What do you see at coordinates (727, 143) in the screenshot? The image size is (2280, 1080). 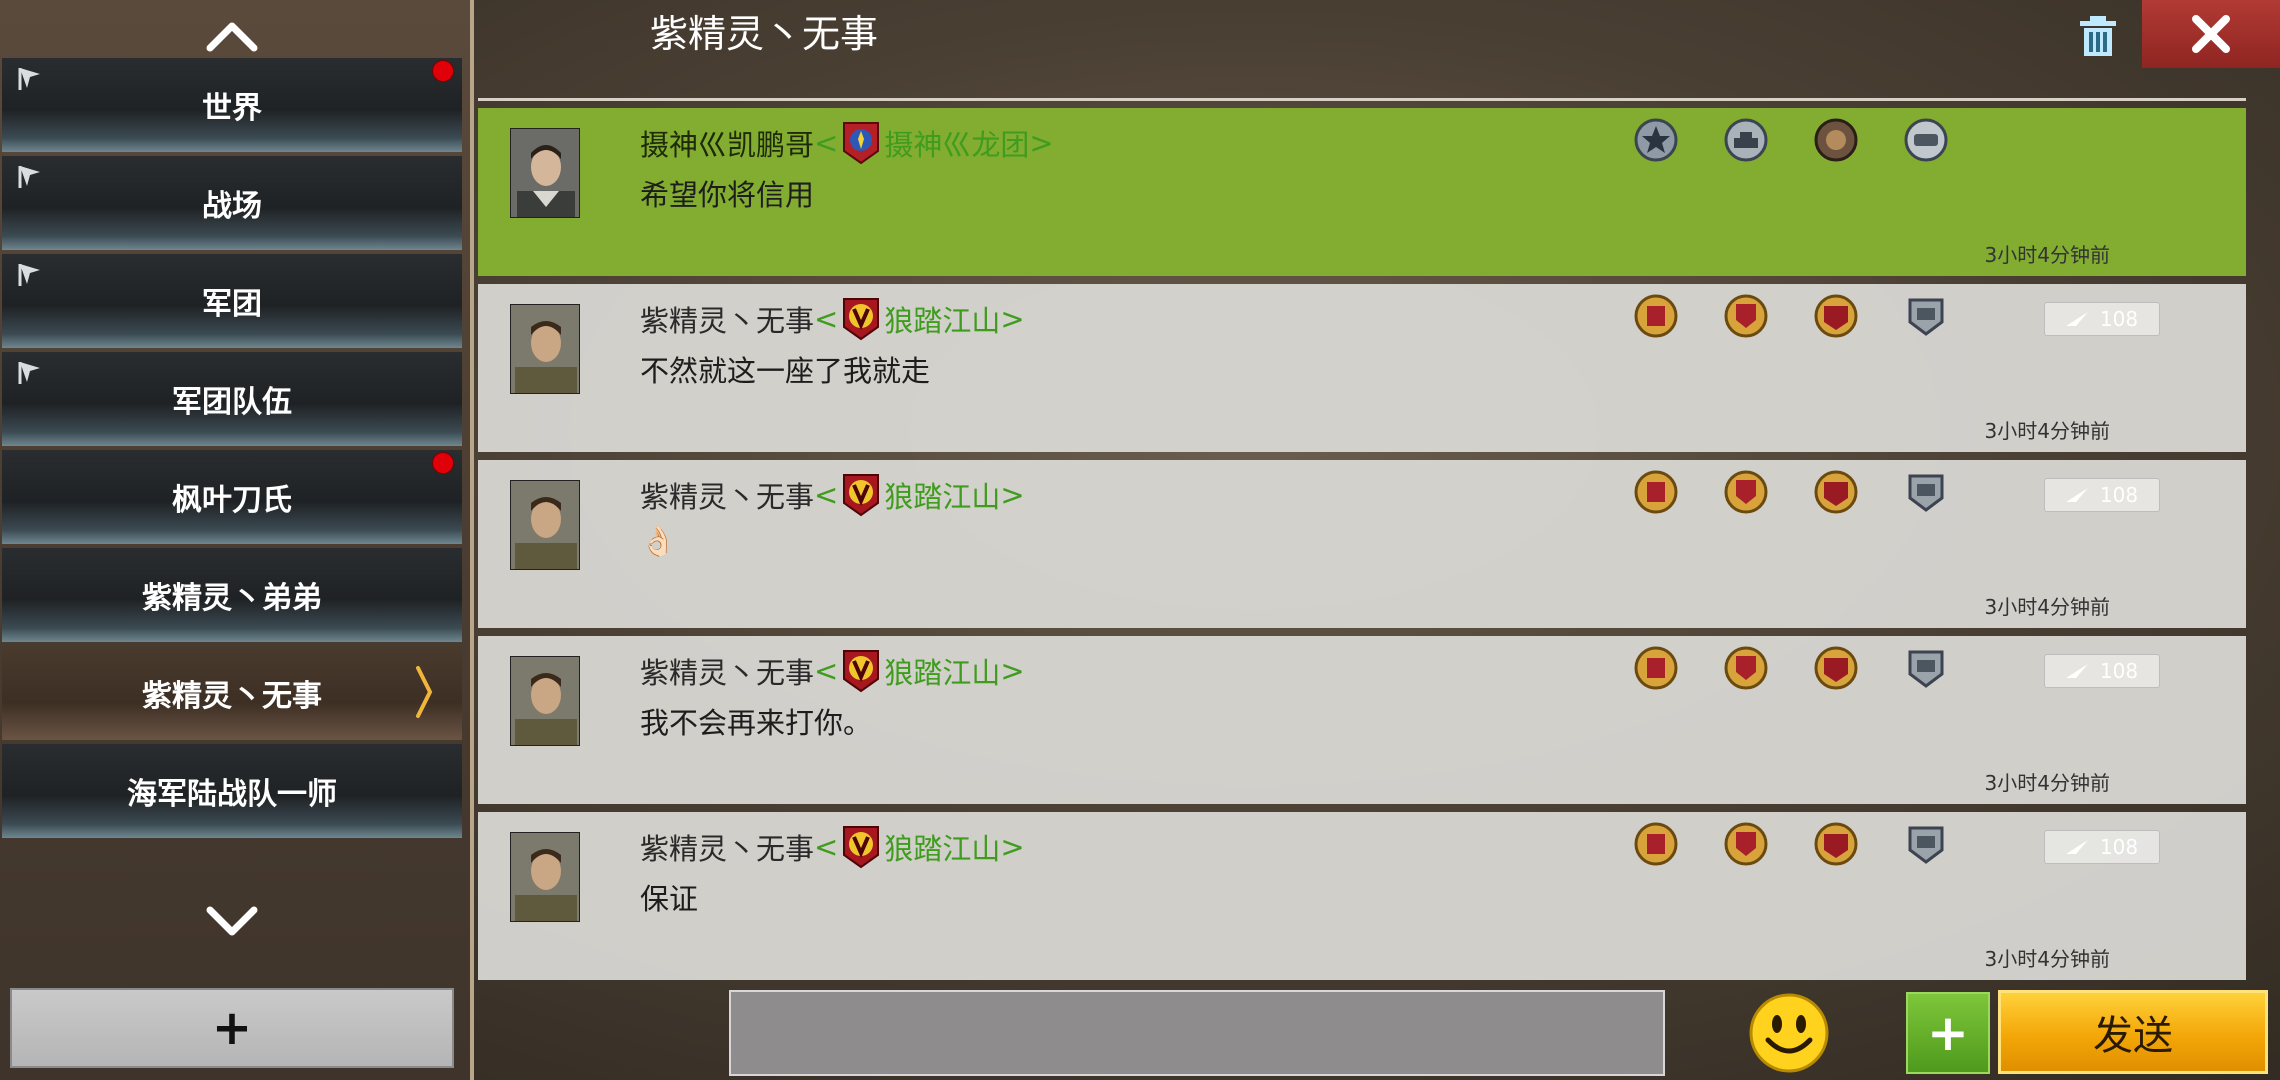 I see `sender-name: 摄神巛凯鹏哥` at bounding box center [727, 143].